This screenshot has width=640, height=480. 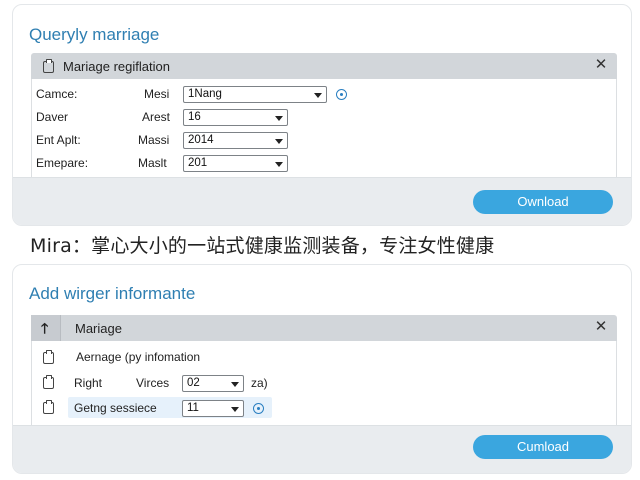 What do you see at coordinates (198, 163) in the screenshot?
I see `select-value: 201` at bounding box center [198, 163].